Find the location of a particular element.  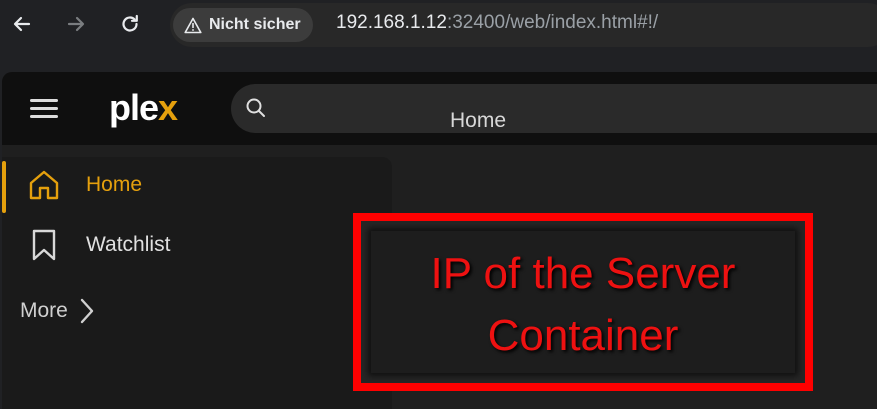

menu-icon is located at coordinates (44, 109).